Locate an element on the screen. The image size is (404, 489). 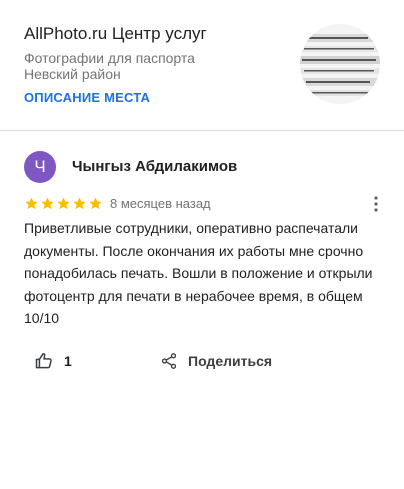
place-title: AllPhoto.ru Центр услуг is located at coordinates (115, 34).